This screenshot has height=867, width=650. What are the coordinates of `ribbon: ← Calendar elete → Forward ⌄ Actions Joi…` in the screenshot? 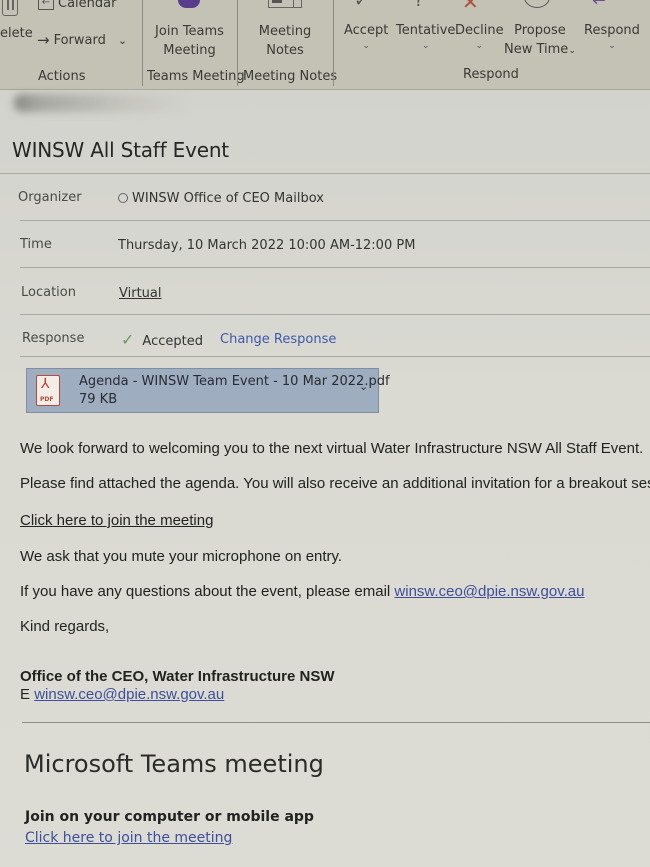 It's located at (325, 45).